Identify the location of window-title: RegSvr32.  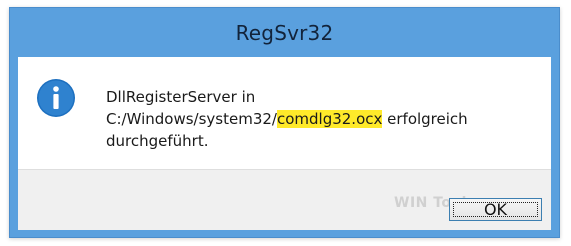
(284, 33).